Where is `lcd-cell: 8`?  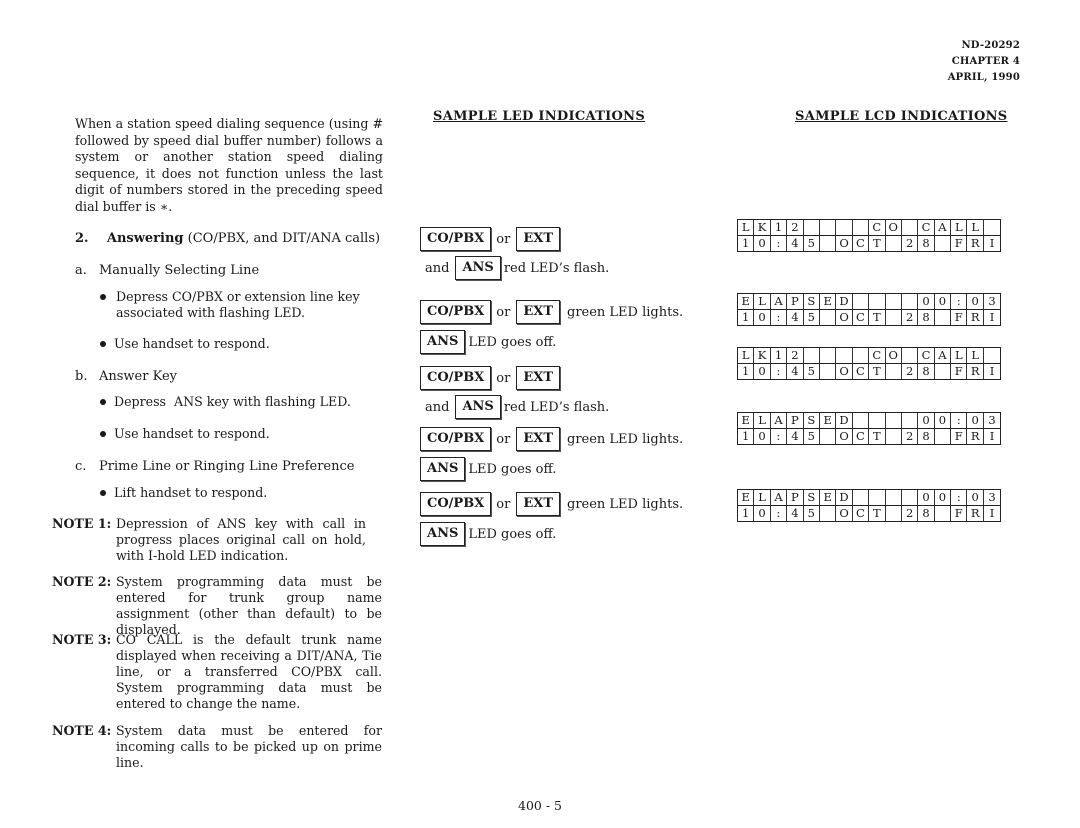
lcd-cell: 8 is located at coordinates (926, 243).